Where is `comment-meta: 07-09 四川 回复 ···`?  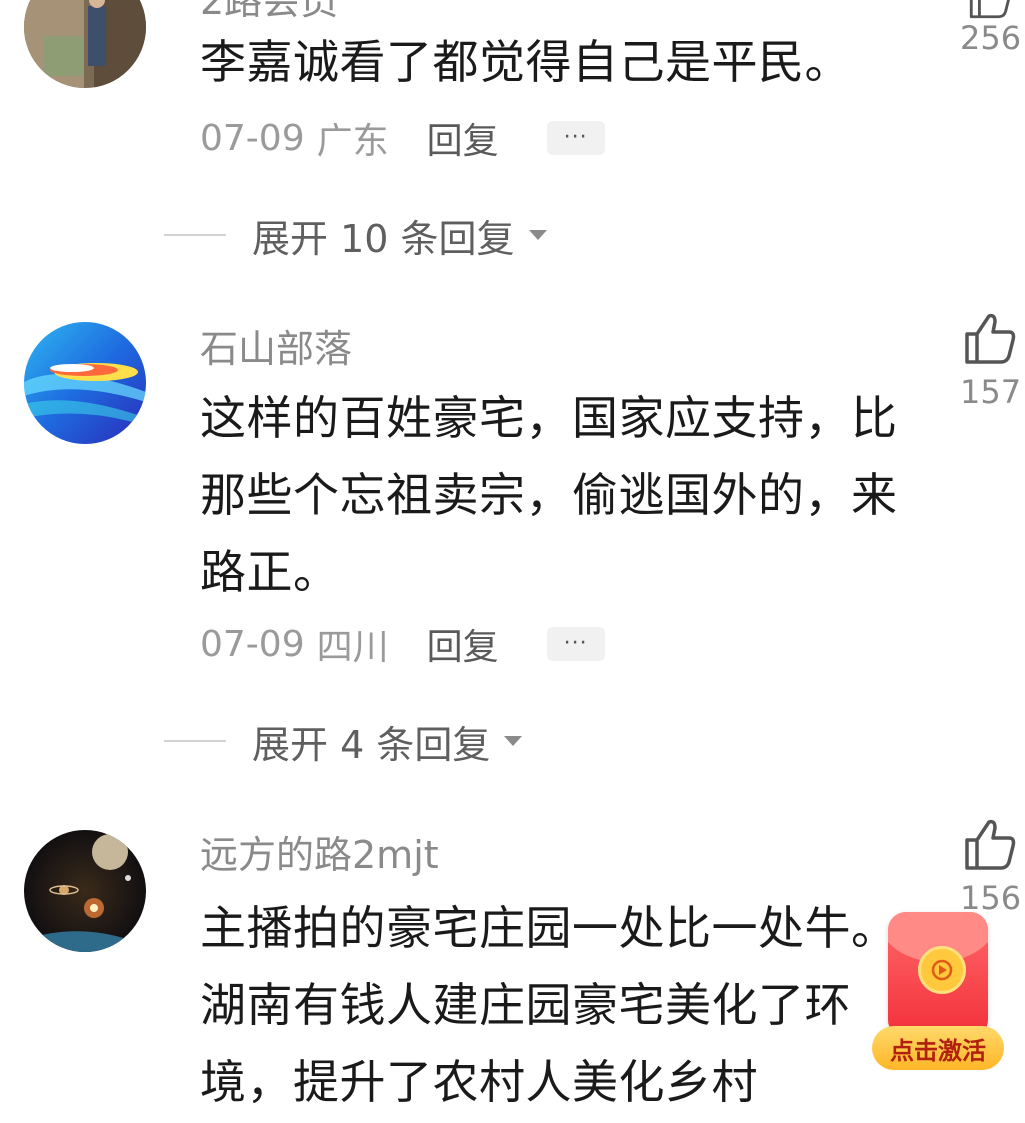 comment-meta: 07-09 四川 回复 ··· is located at coordinates (402, 644).